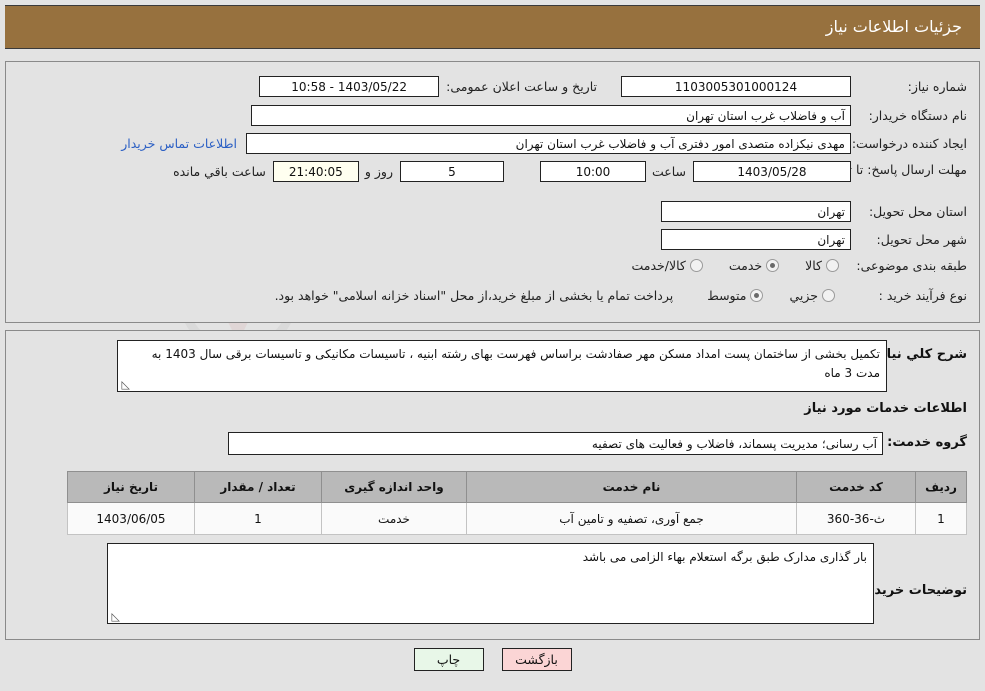  What do you see at coordinates (551, 115) in the screenshot?
I see `buyer-org-value: آب و فاضلاب غرب استان تهران` at bounding box center [551, 115].